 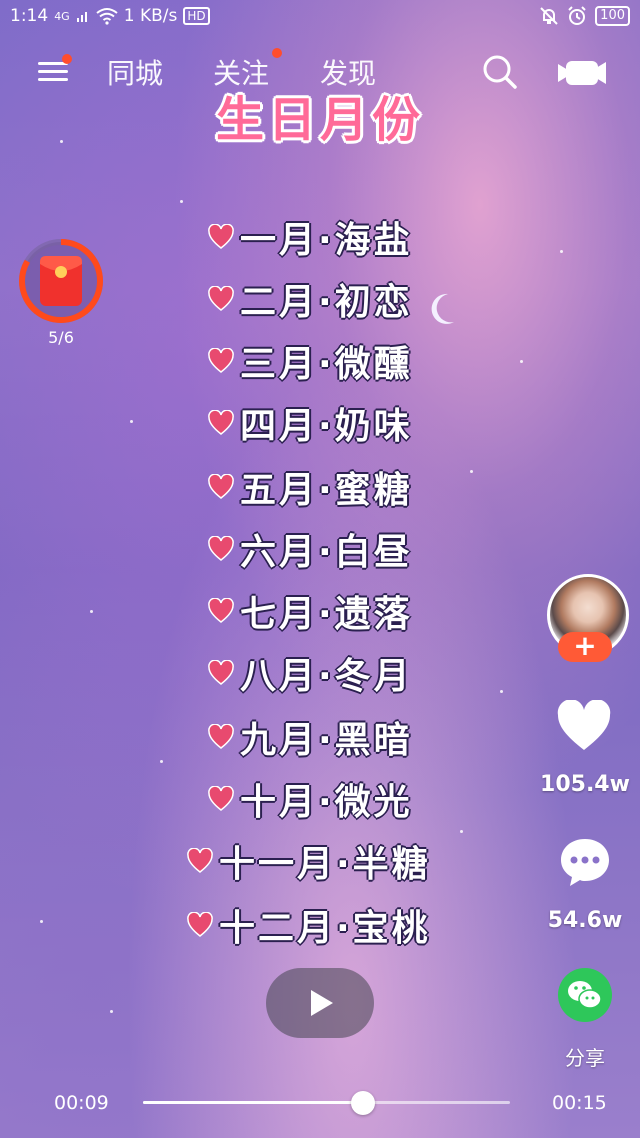 I want to click on month-label: 十二月·宝桃, so click(x=325, y=928).